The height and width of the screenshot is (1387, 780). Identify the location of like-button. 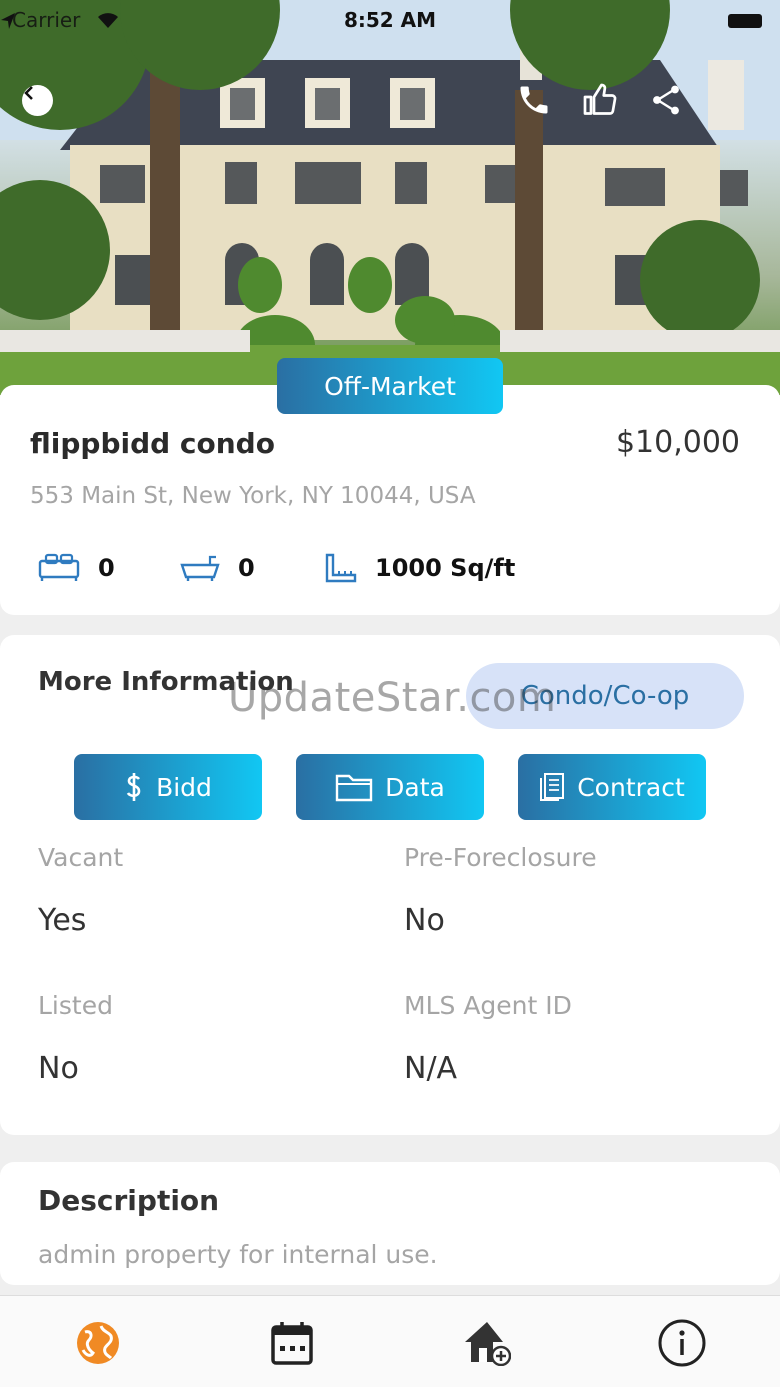
(600, 100).